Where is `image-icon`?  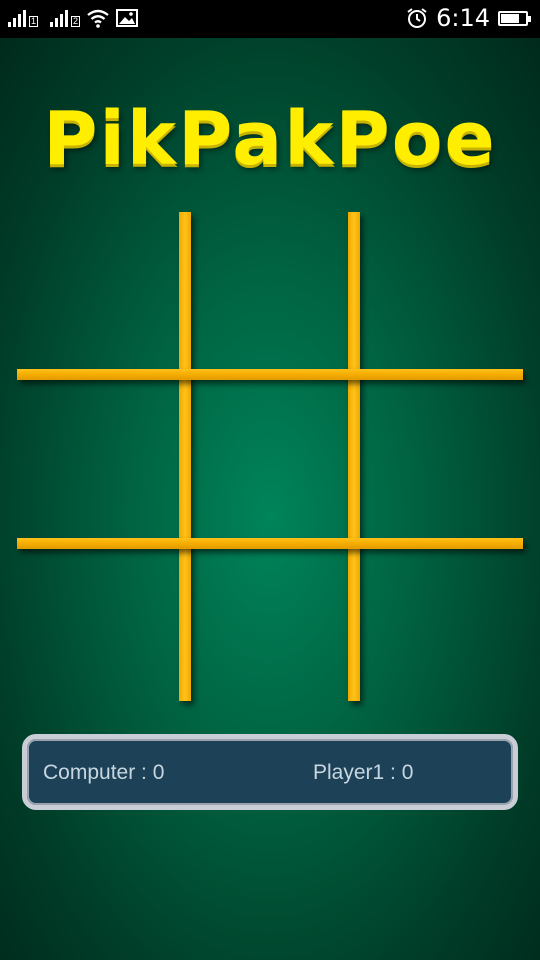 image-icon is located at coordinates (127, 18).